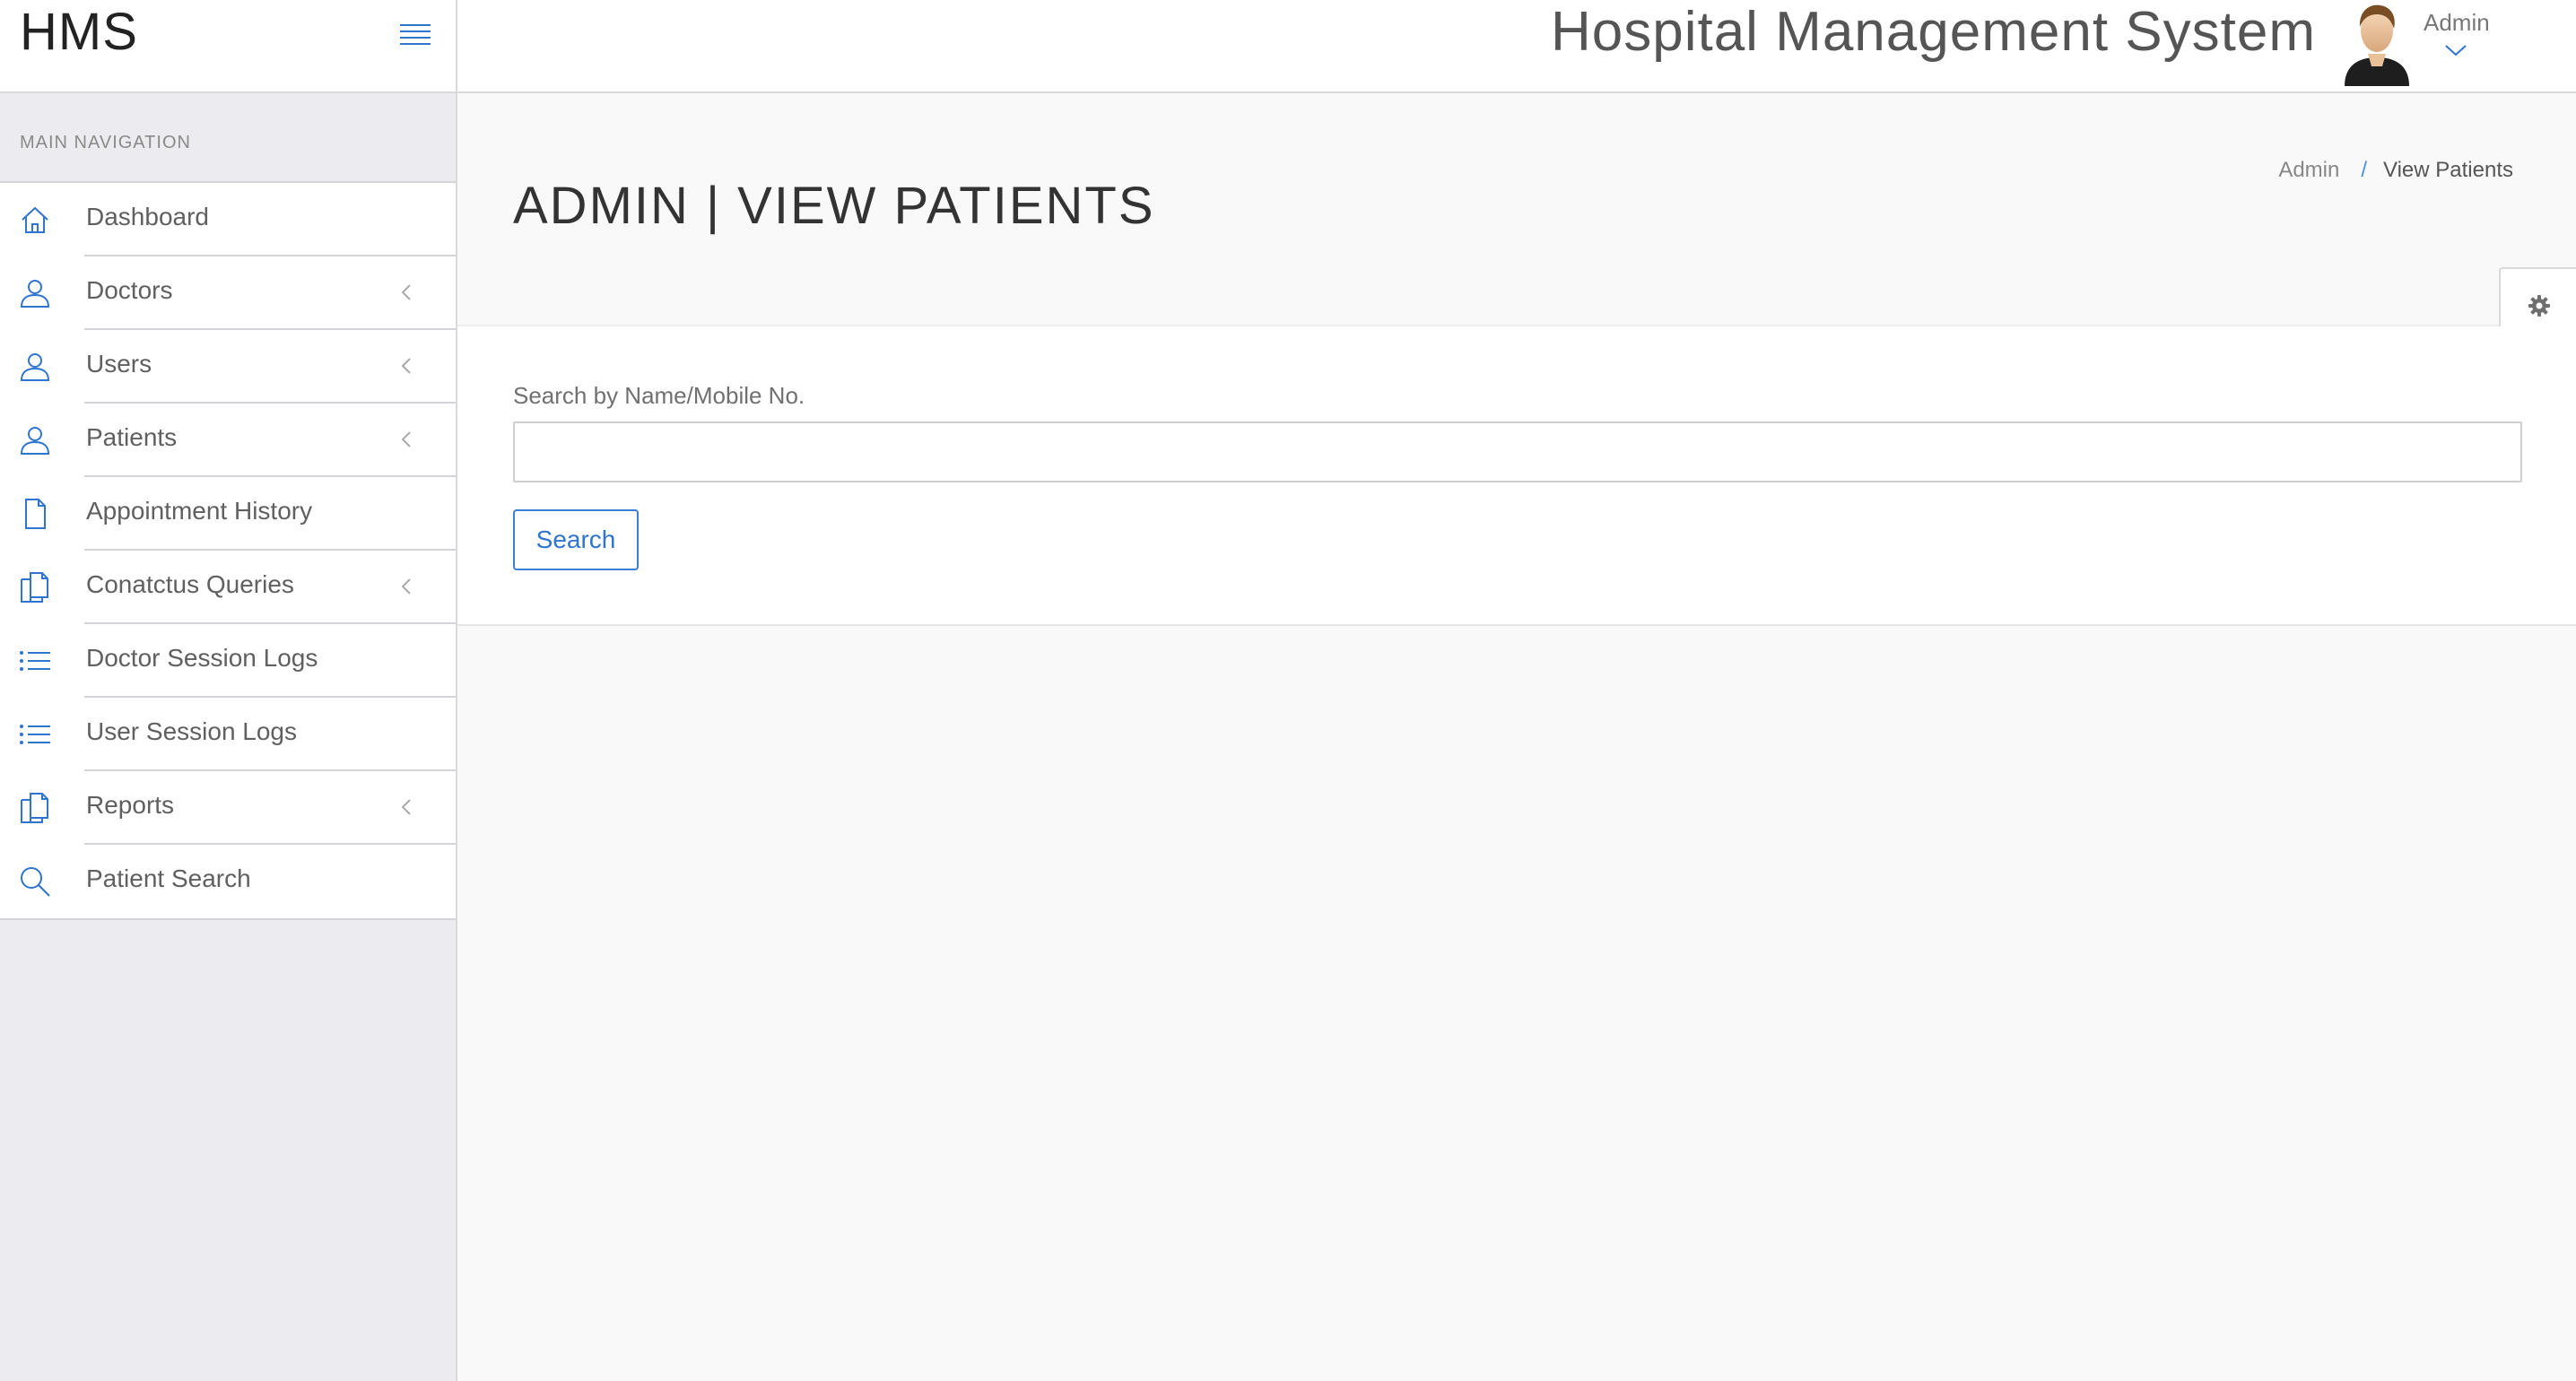 Image resolution: width=2576 pixels, height=1381 pixels. Describe the element at coordinates (2448, 170) in the screenshot. I see `breadcrumb-current: View Patients` at that location.